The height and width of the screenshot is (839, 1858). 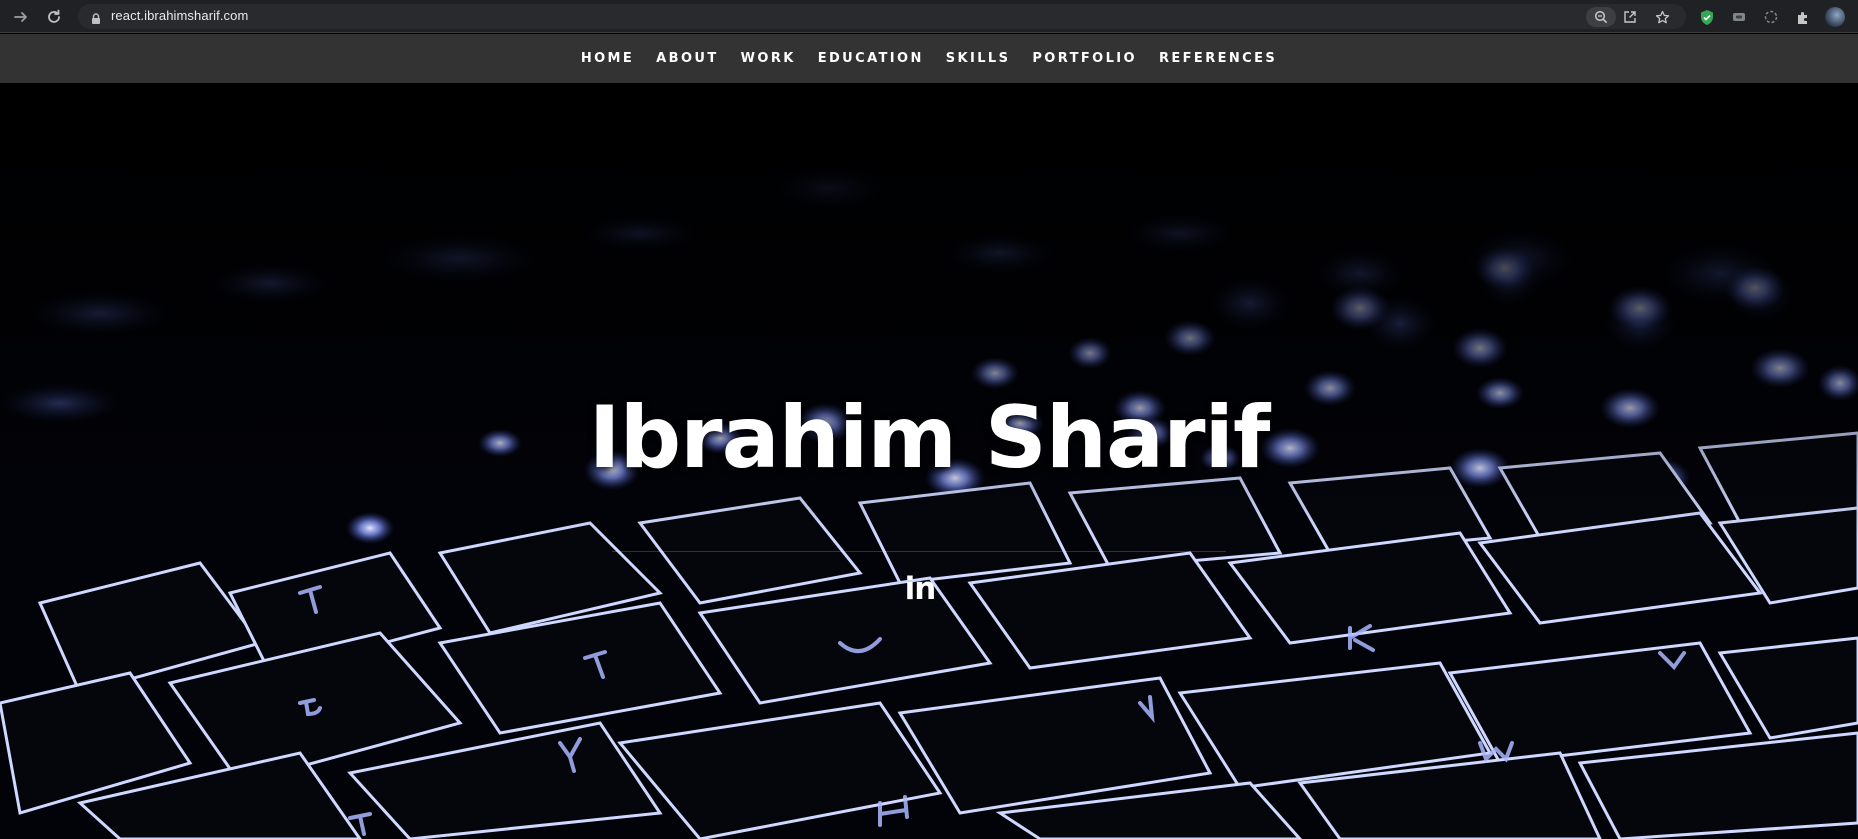 I want to click on nav-home: HOME, so click(x=607, y=58).